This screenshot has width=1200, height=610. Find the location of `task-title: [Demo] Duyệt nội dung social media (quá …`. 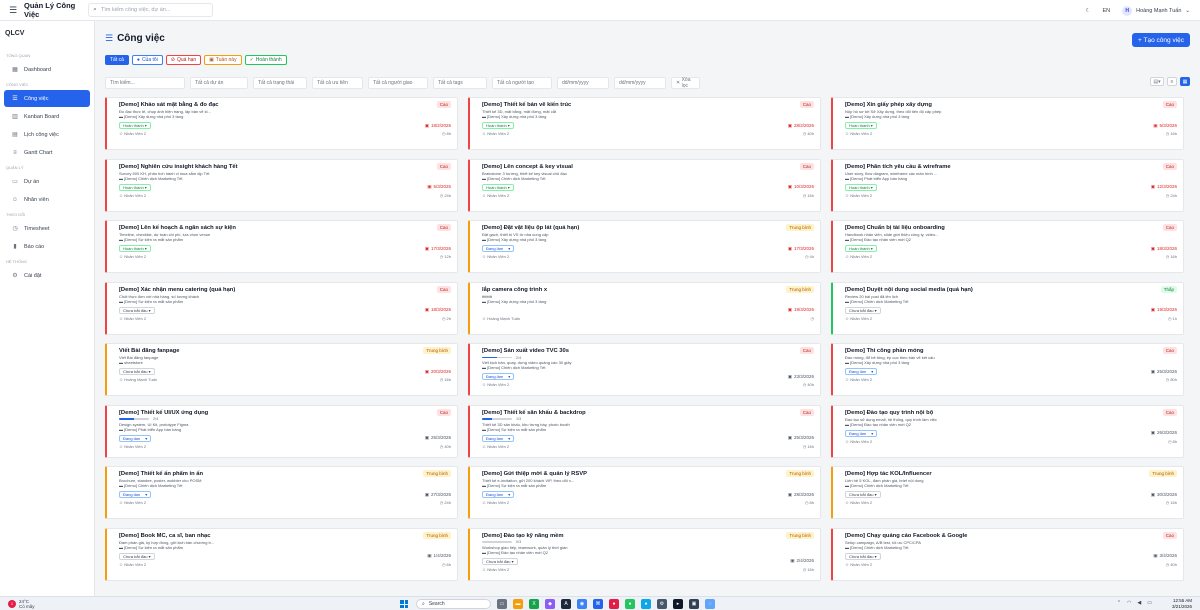

task-title: [Demo] Duyệt nội dung social media (quá … is located at coordinates (985, 290).